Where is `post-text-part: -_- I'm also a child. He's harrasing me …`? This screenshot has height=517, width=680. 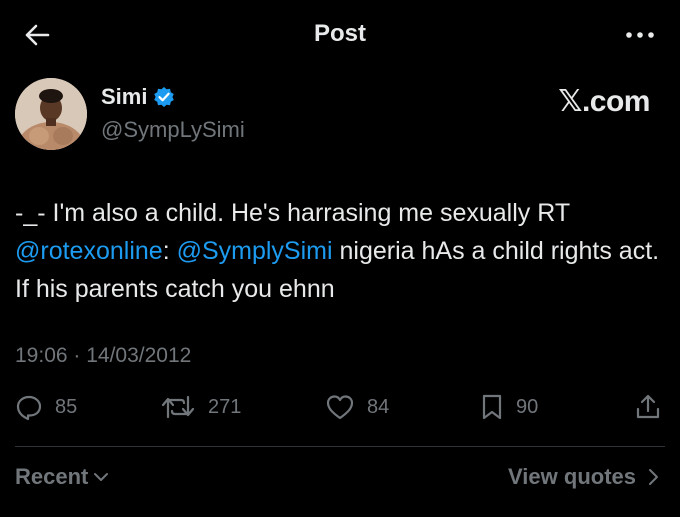 post-text-part: -_- I'm also a child. He's harrasing me … is located at coordinates (292, 213).